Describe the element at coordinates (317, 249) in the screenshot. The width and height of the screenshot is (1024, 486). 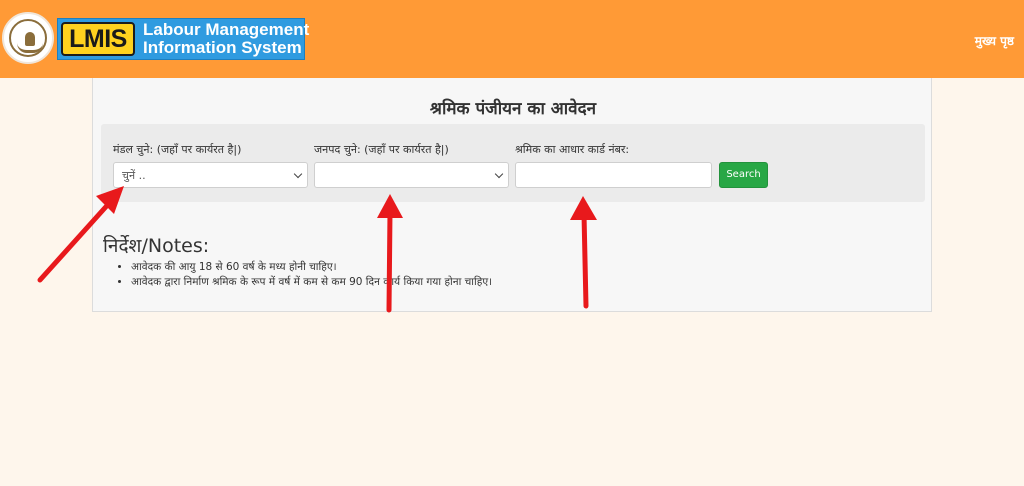
I see `annotation-arrows` at that location.